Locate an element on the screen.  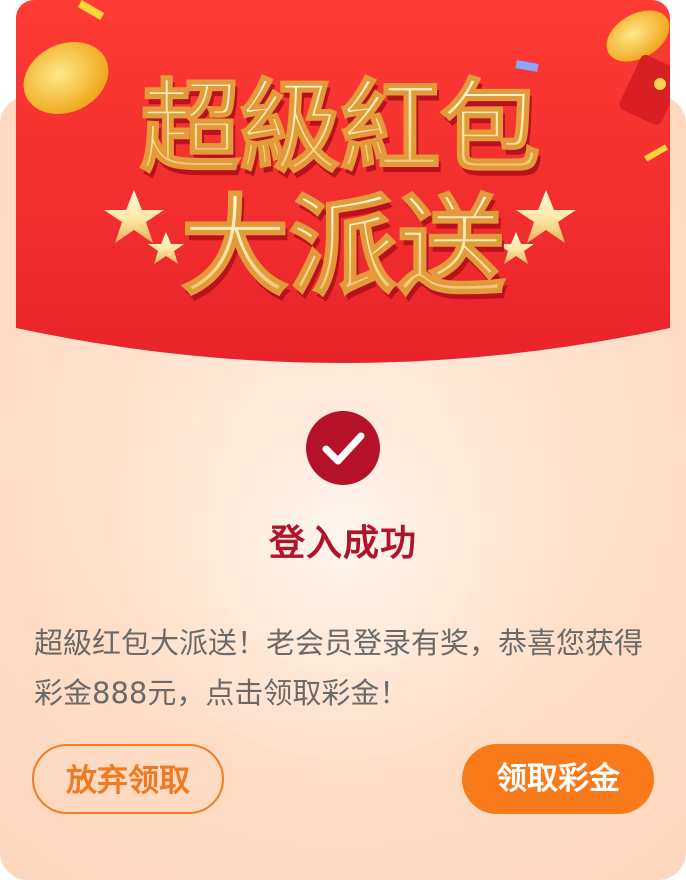
abandon-button: 放弃领取 is located at coordinates (128, 779).